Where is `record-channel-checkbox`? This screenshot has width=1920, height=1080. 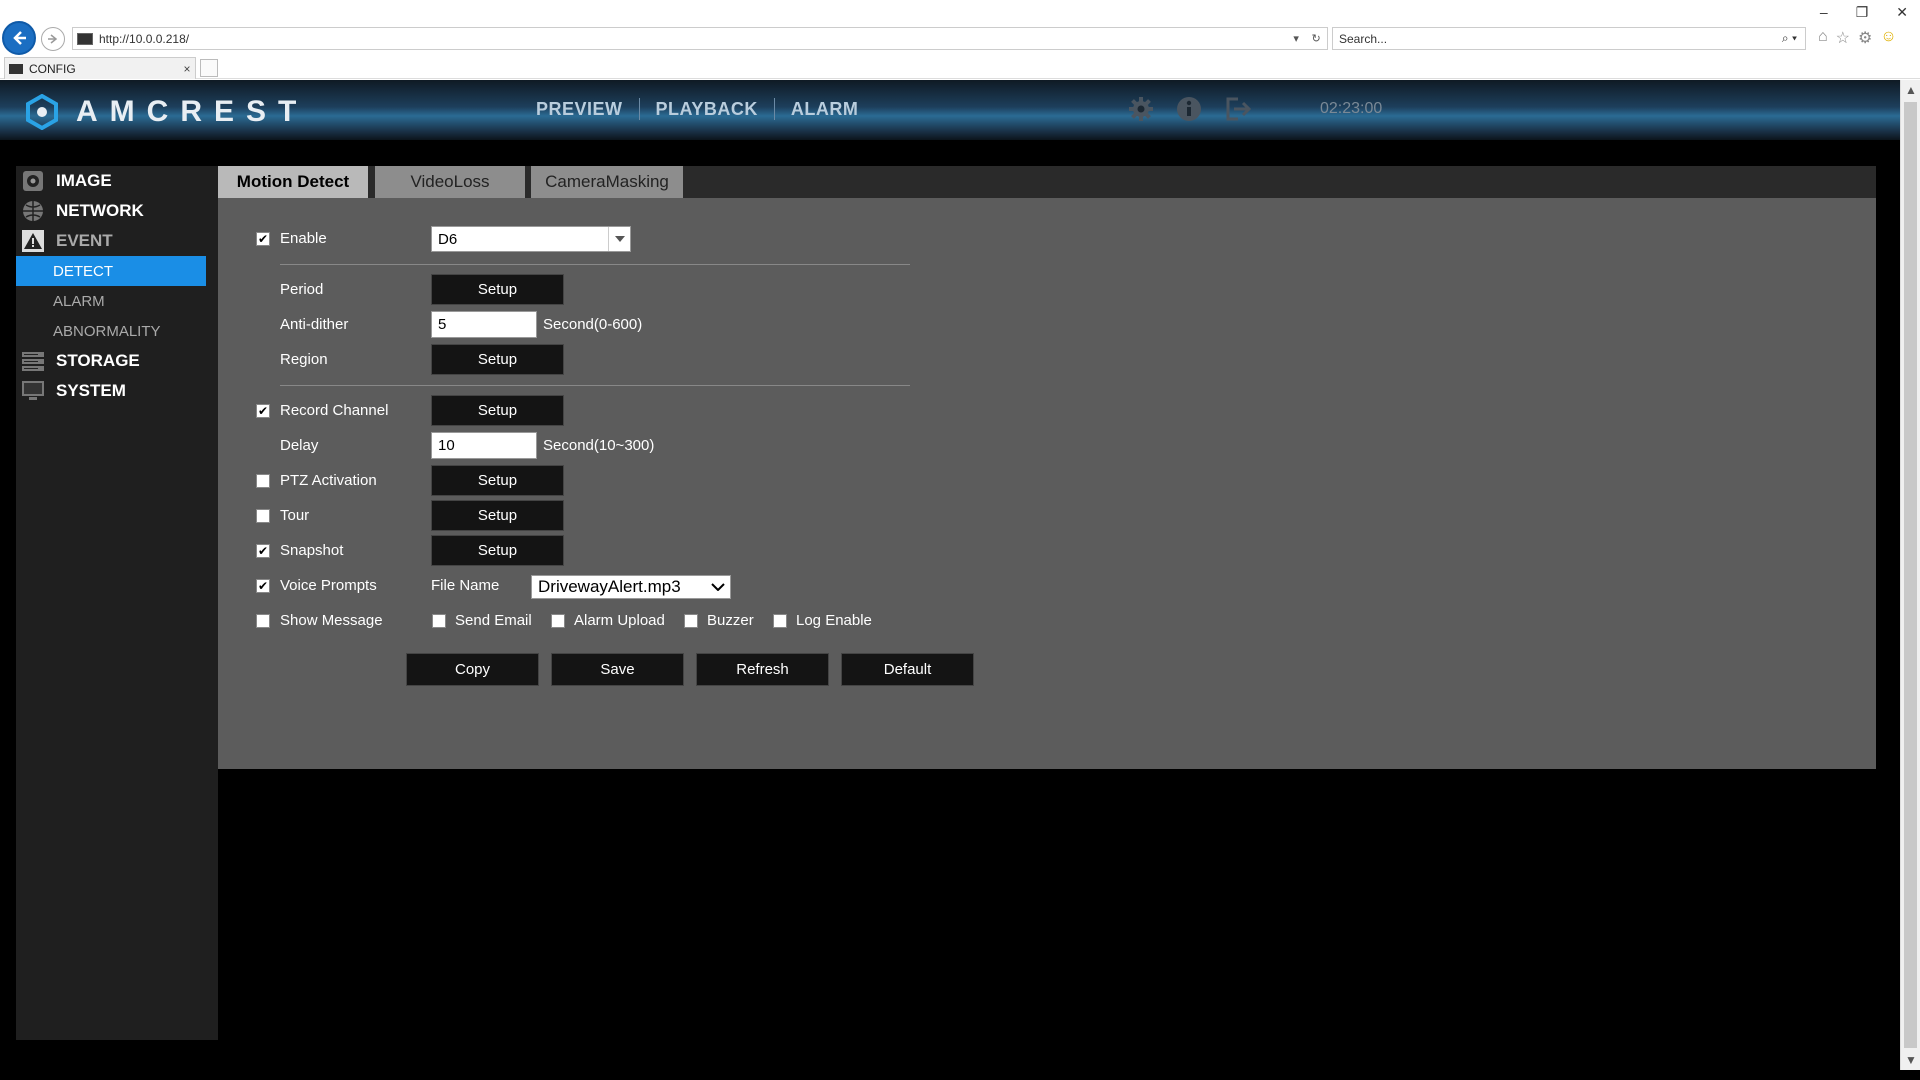 record-channel-checkbox is located at coordinates (263, 411).